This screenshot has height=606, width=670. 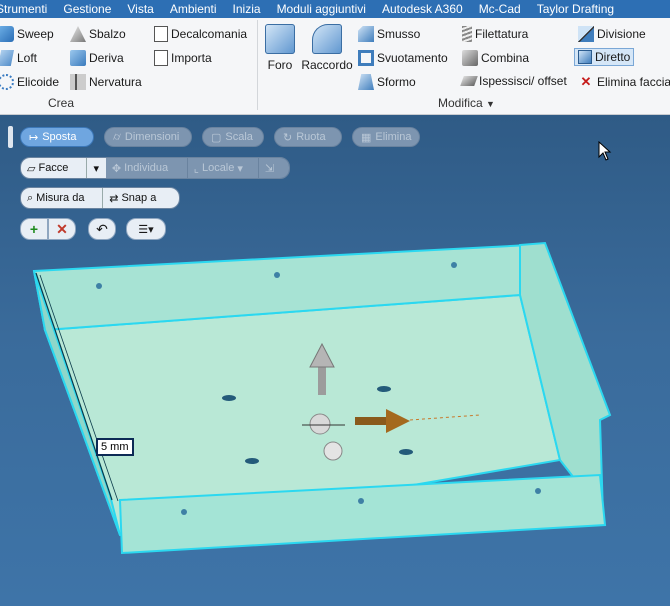 What do you see at coordinates (308, 137) in the screenshot?
I see `ruota-button: ↻ Ruota` at bounding box center [308, 137].